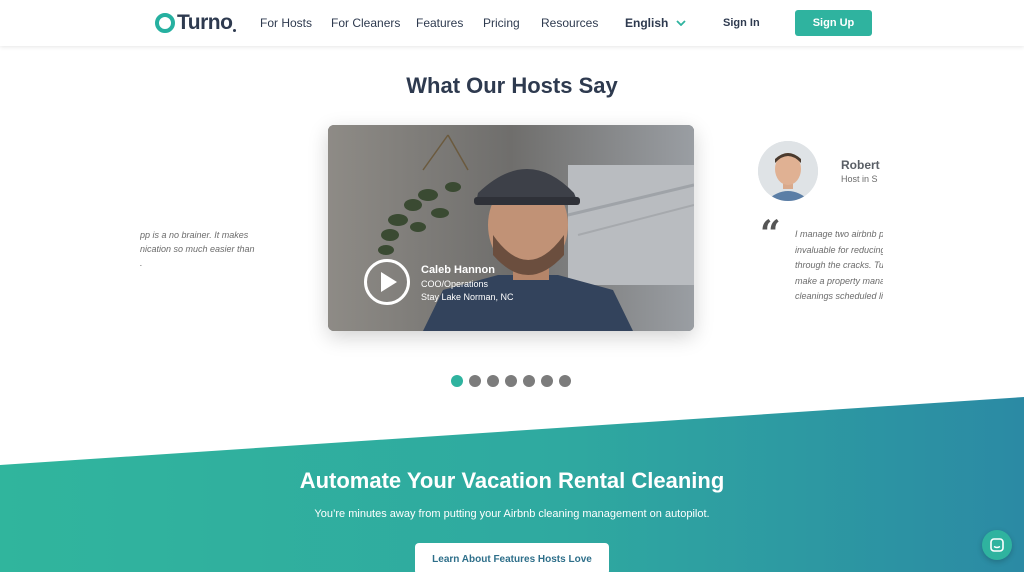 Image resolution: width=1024 pixels, height=572 pixels. Describe the element at coordinates (839, 249) in the screenshot. I see `quote-line: invaluable for reducing` at that location.